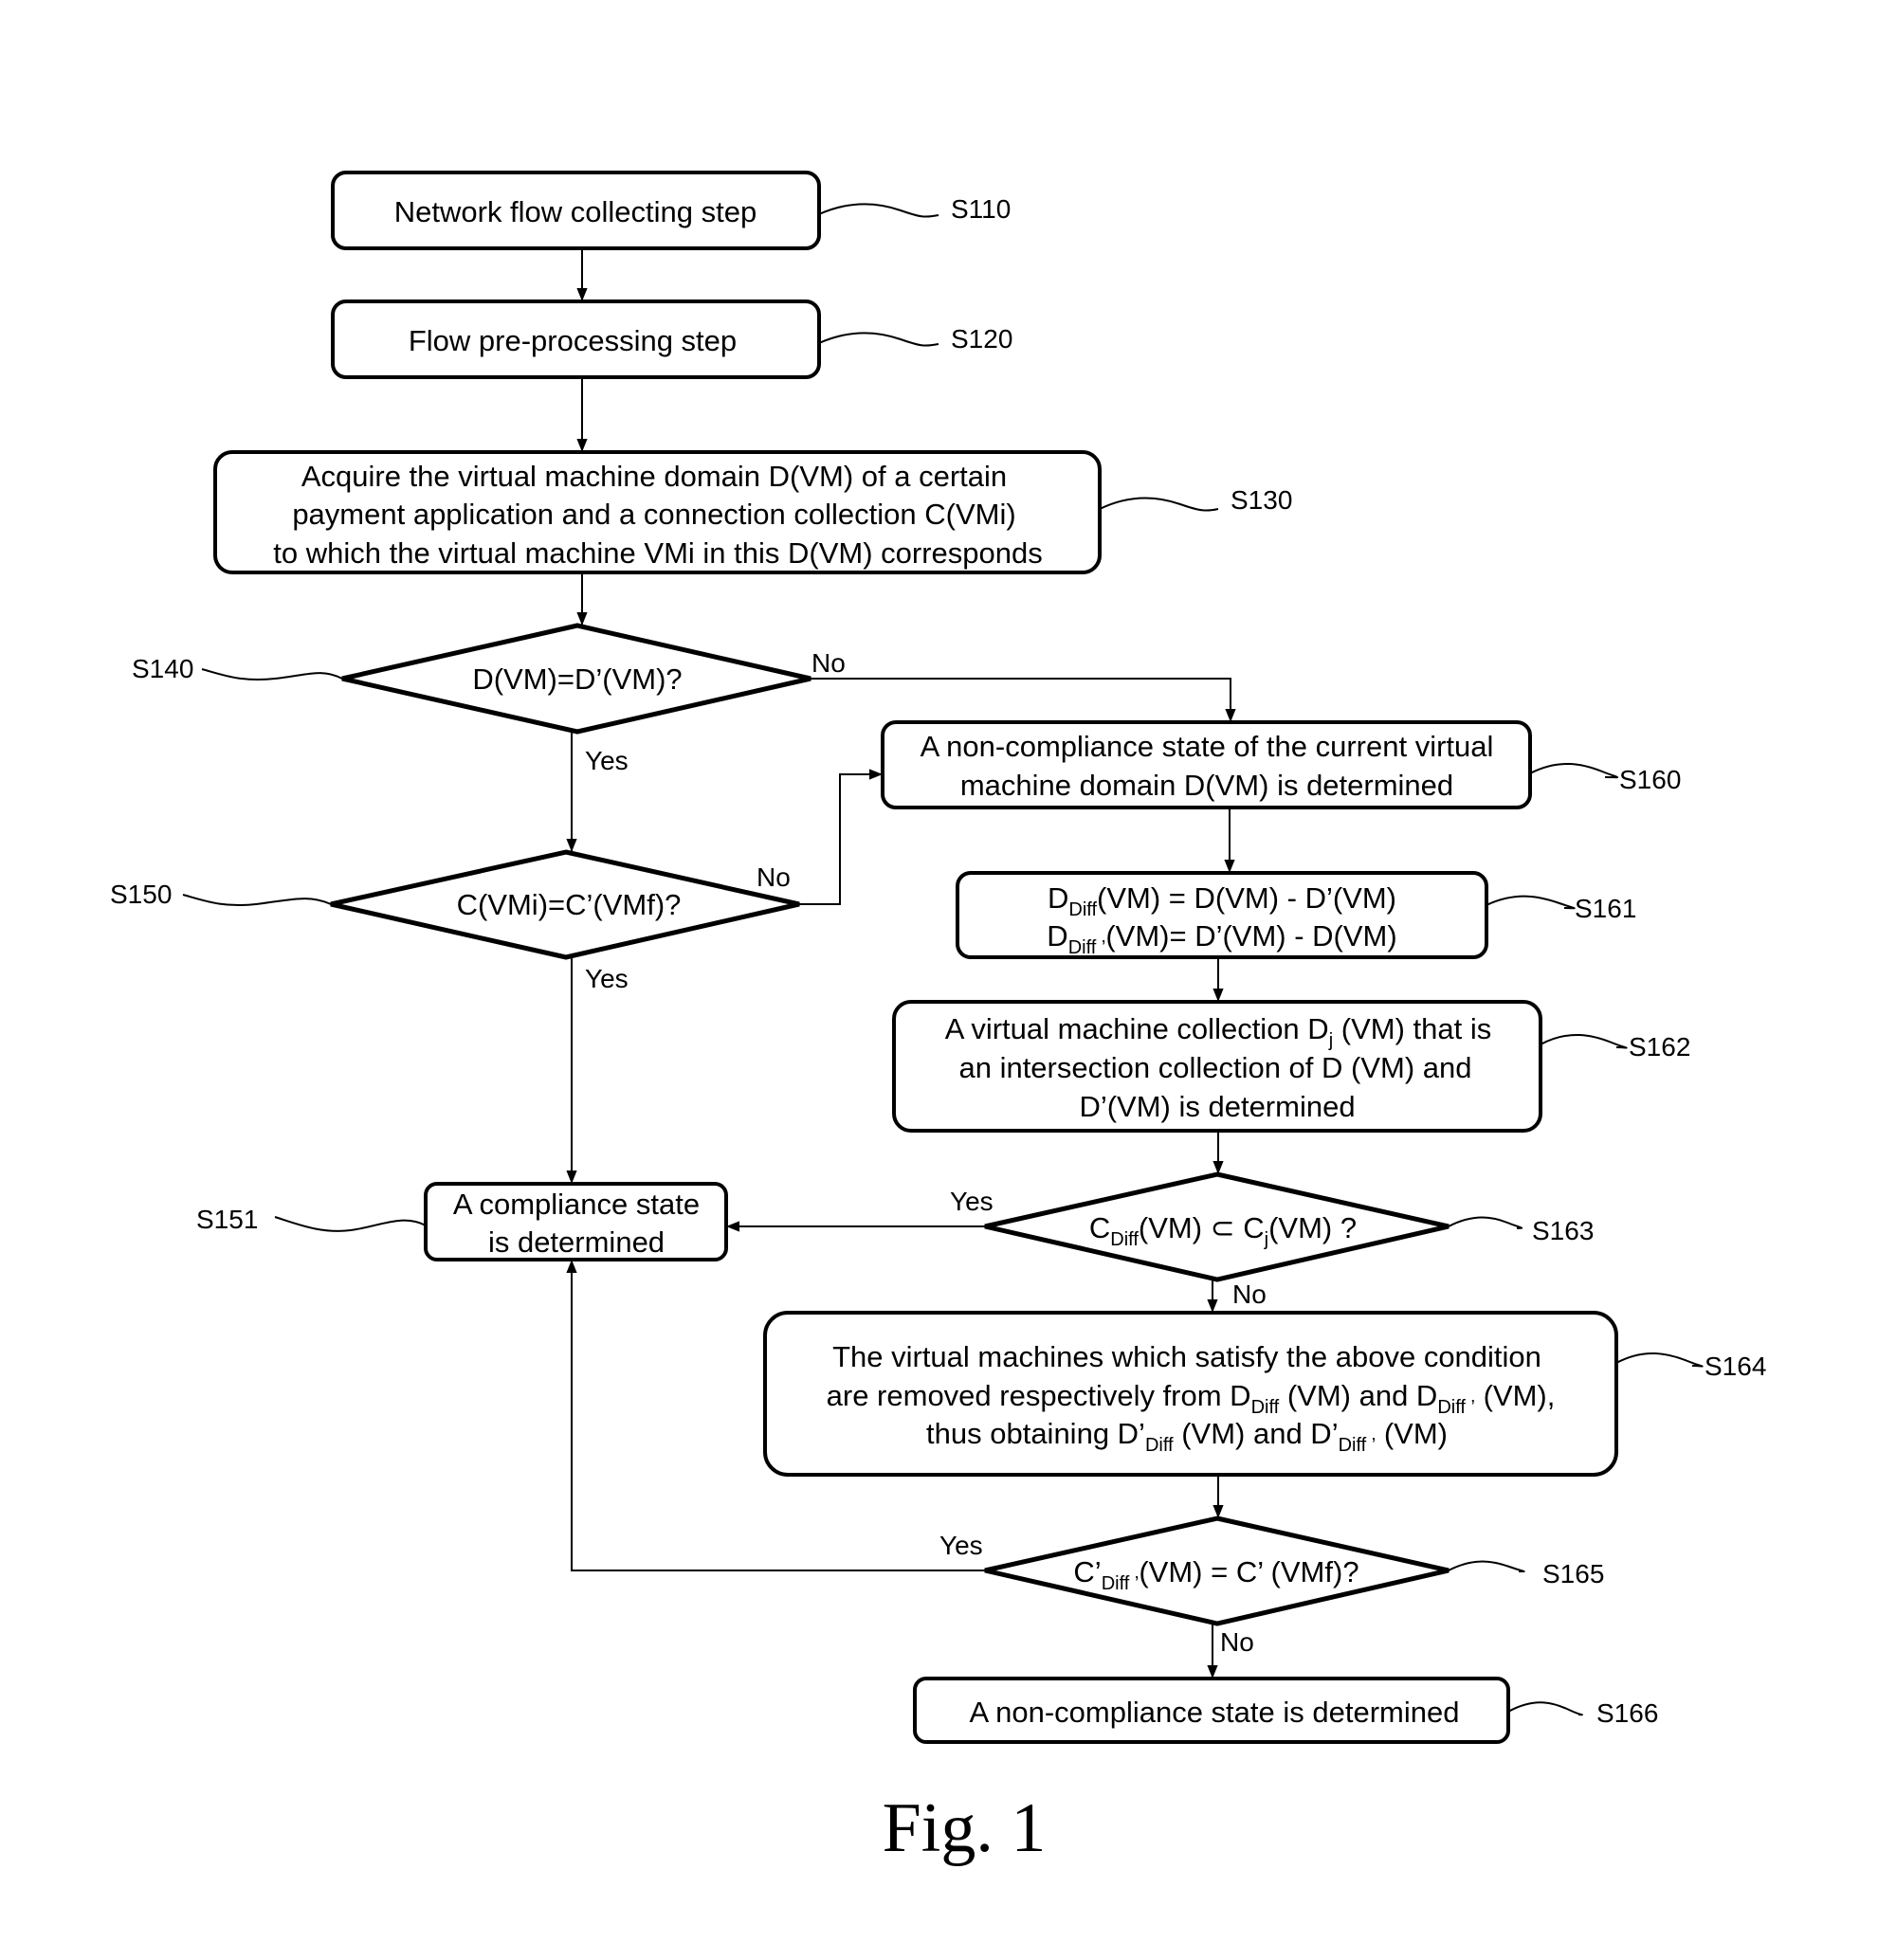  Describe the element at coordinates (1023, 700) in the screenshot. I see `arrow-s140-no-s160` at that location.